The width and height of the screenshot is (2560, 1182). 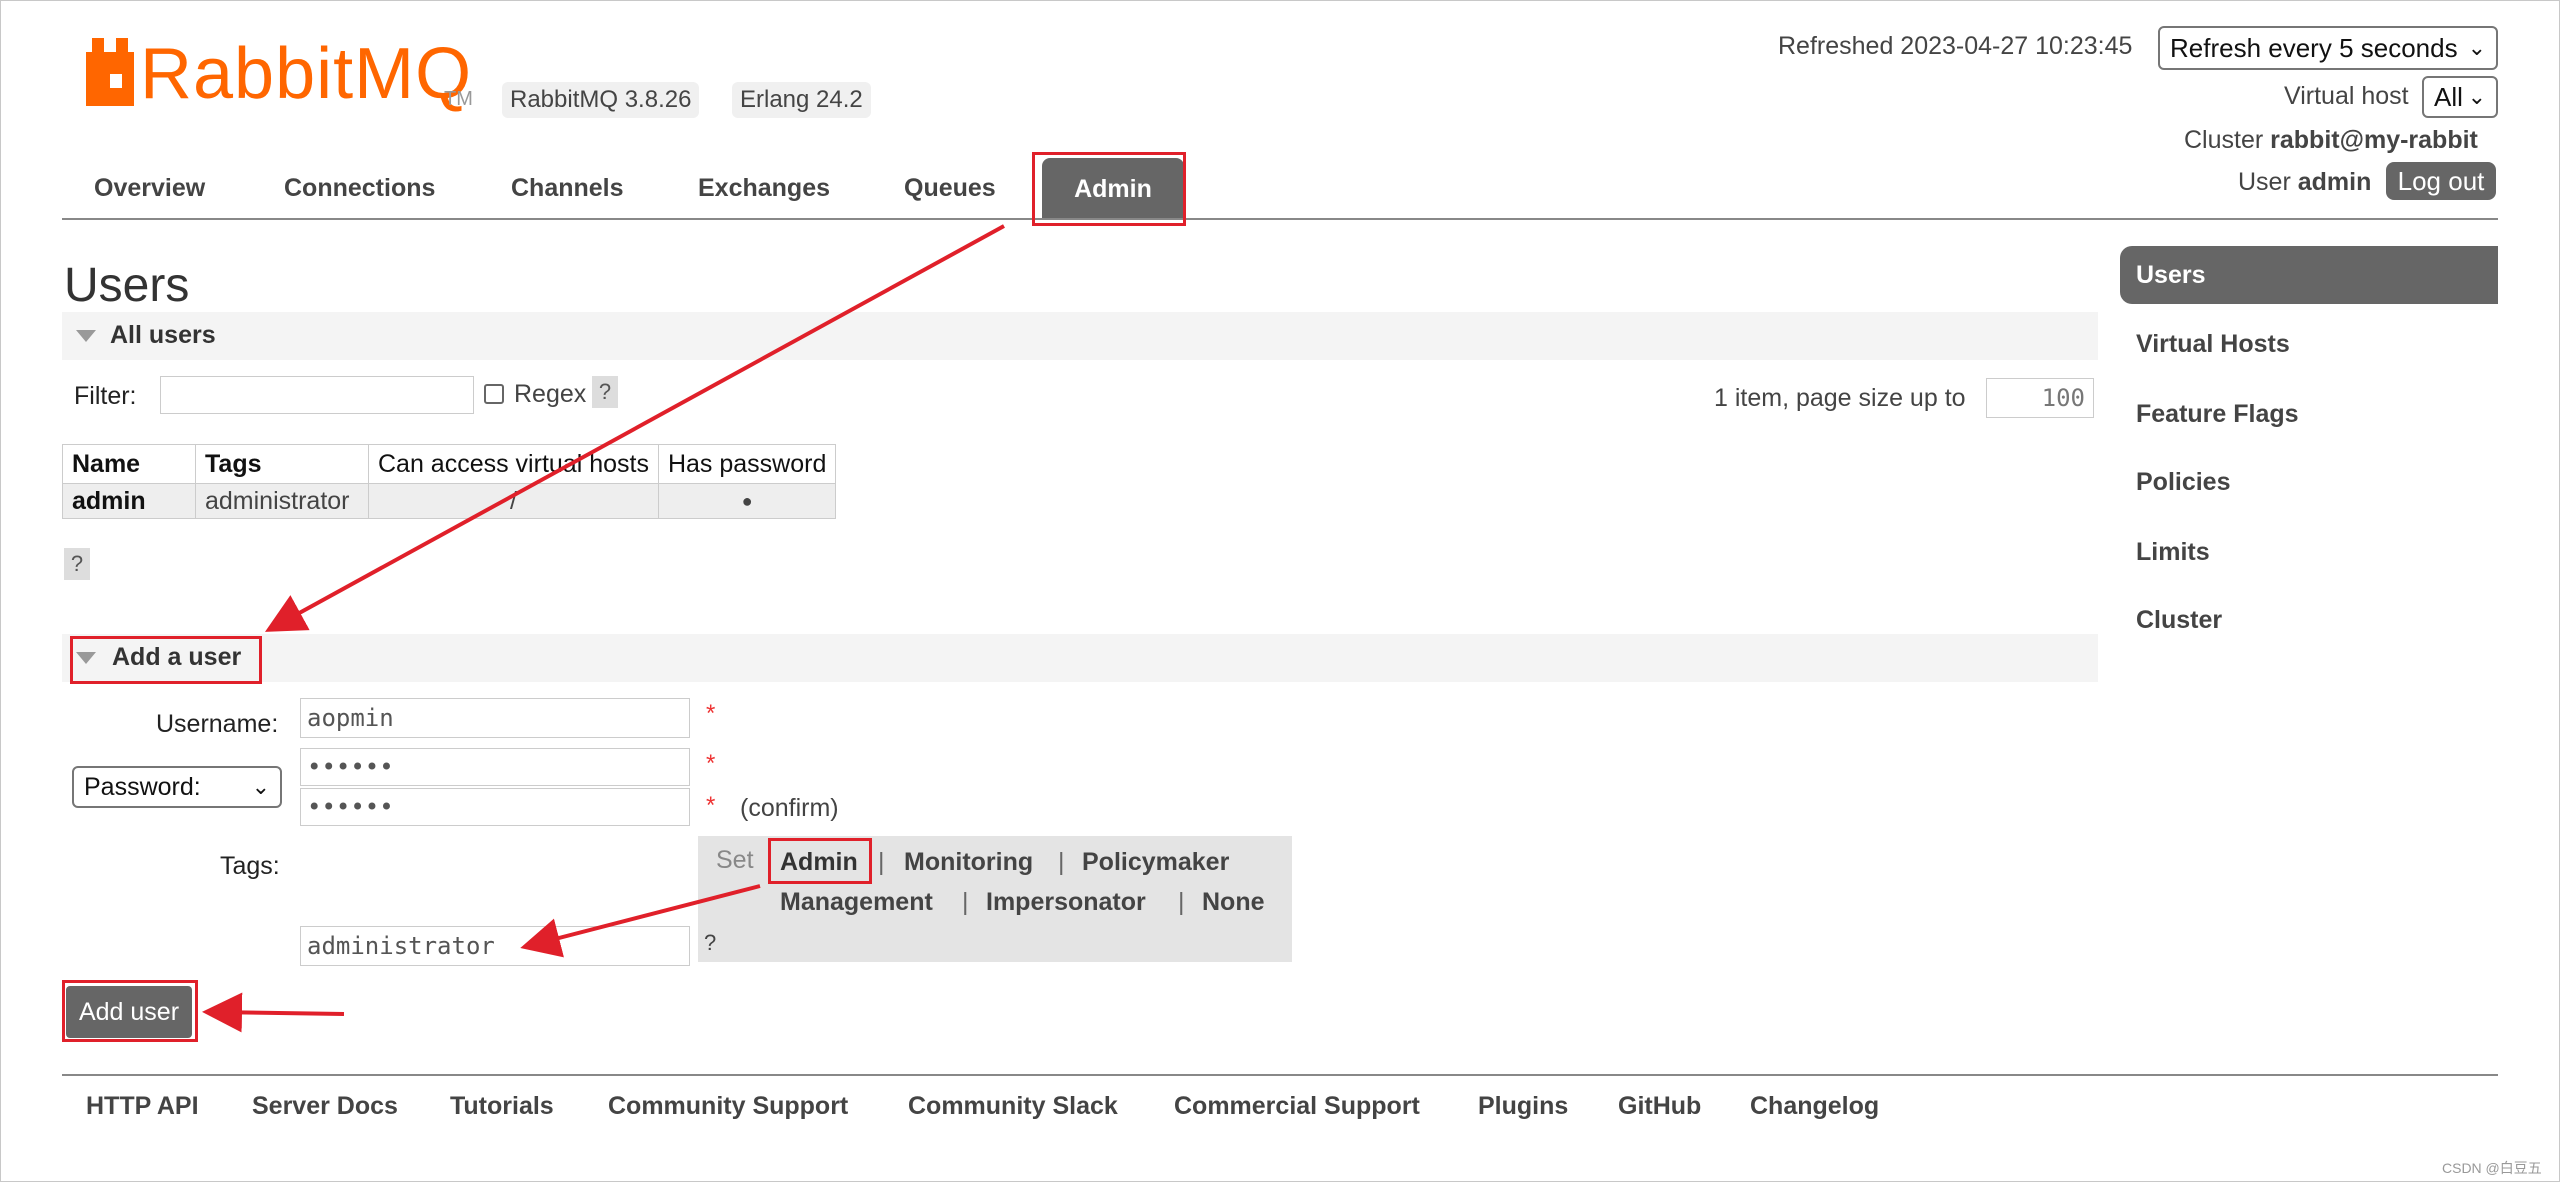 What do you see at coordinates (640, 921) in the screenshot?
I see `annotation-arrow-admin-tag-to-tags-input` at bounding box center [640, 921].